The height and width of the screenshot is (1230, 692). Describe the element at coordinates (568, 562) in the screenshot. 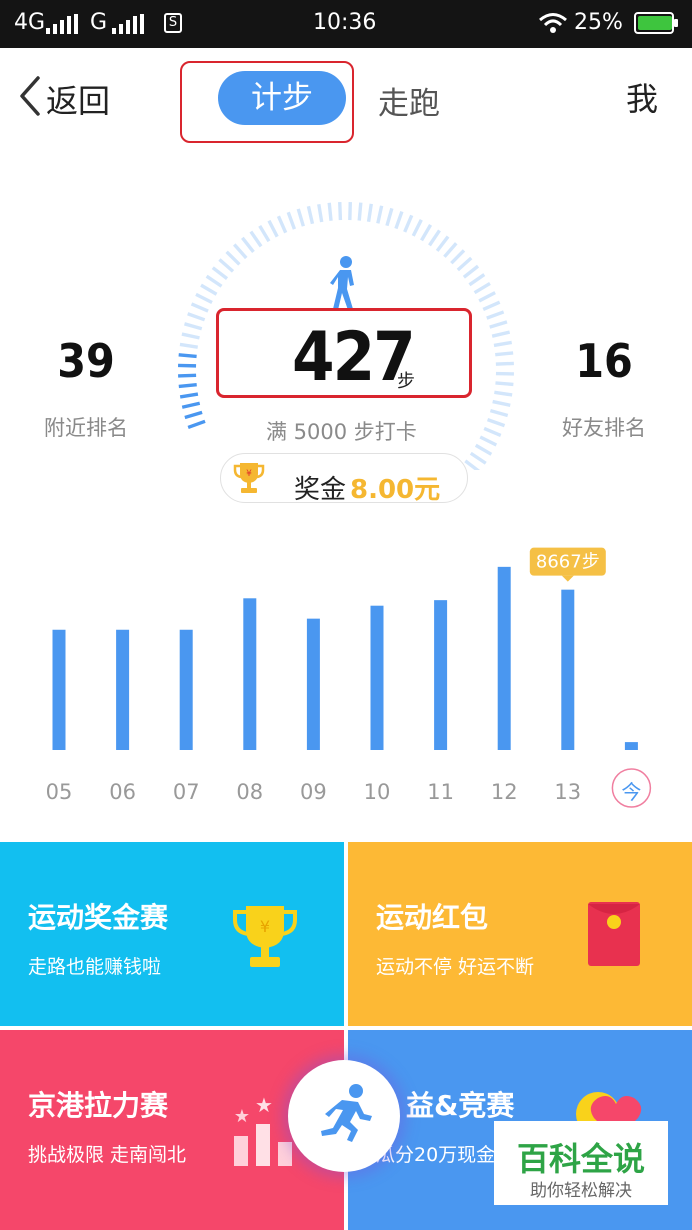

I see `chart-tooltip-label: 8667步` at that location.